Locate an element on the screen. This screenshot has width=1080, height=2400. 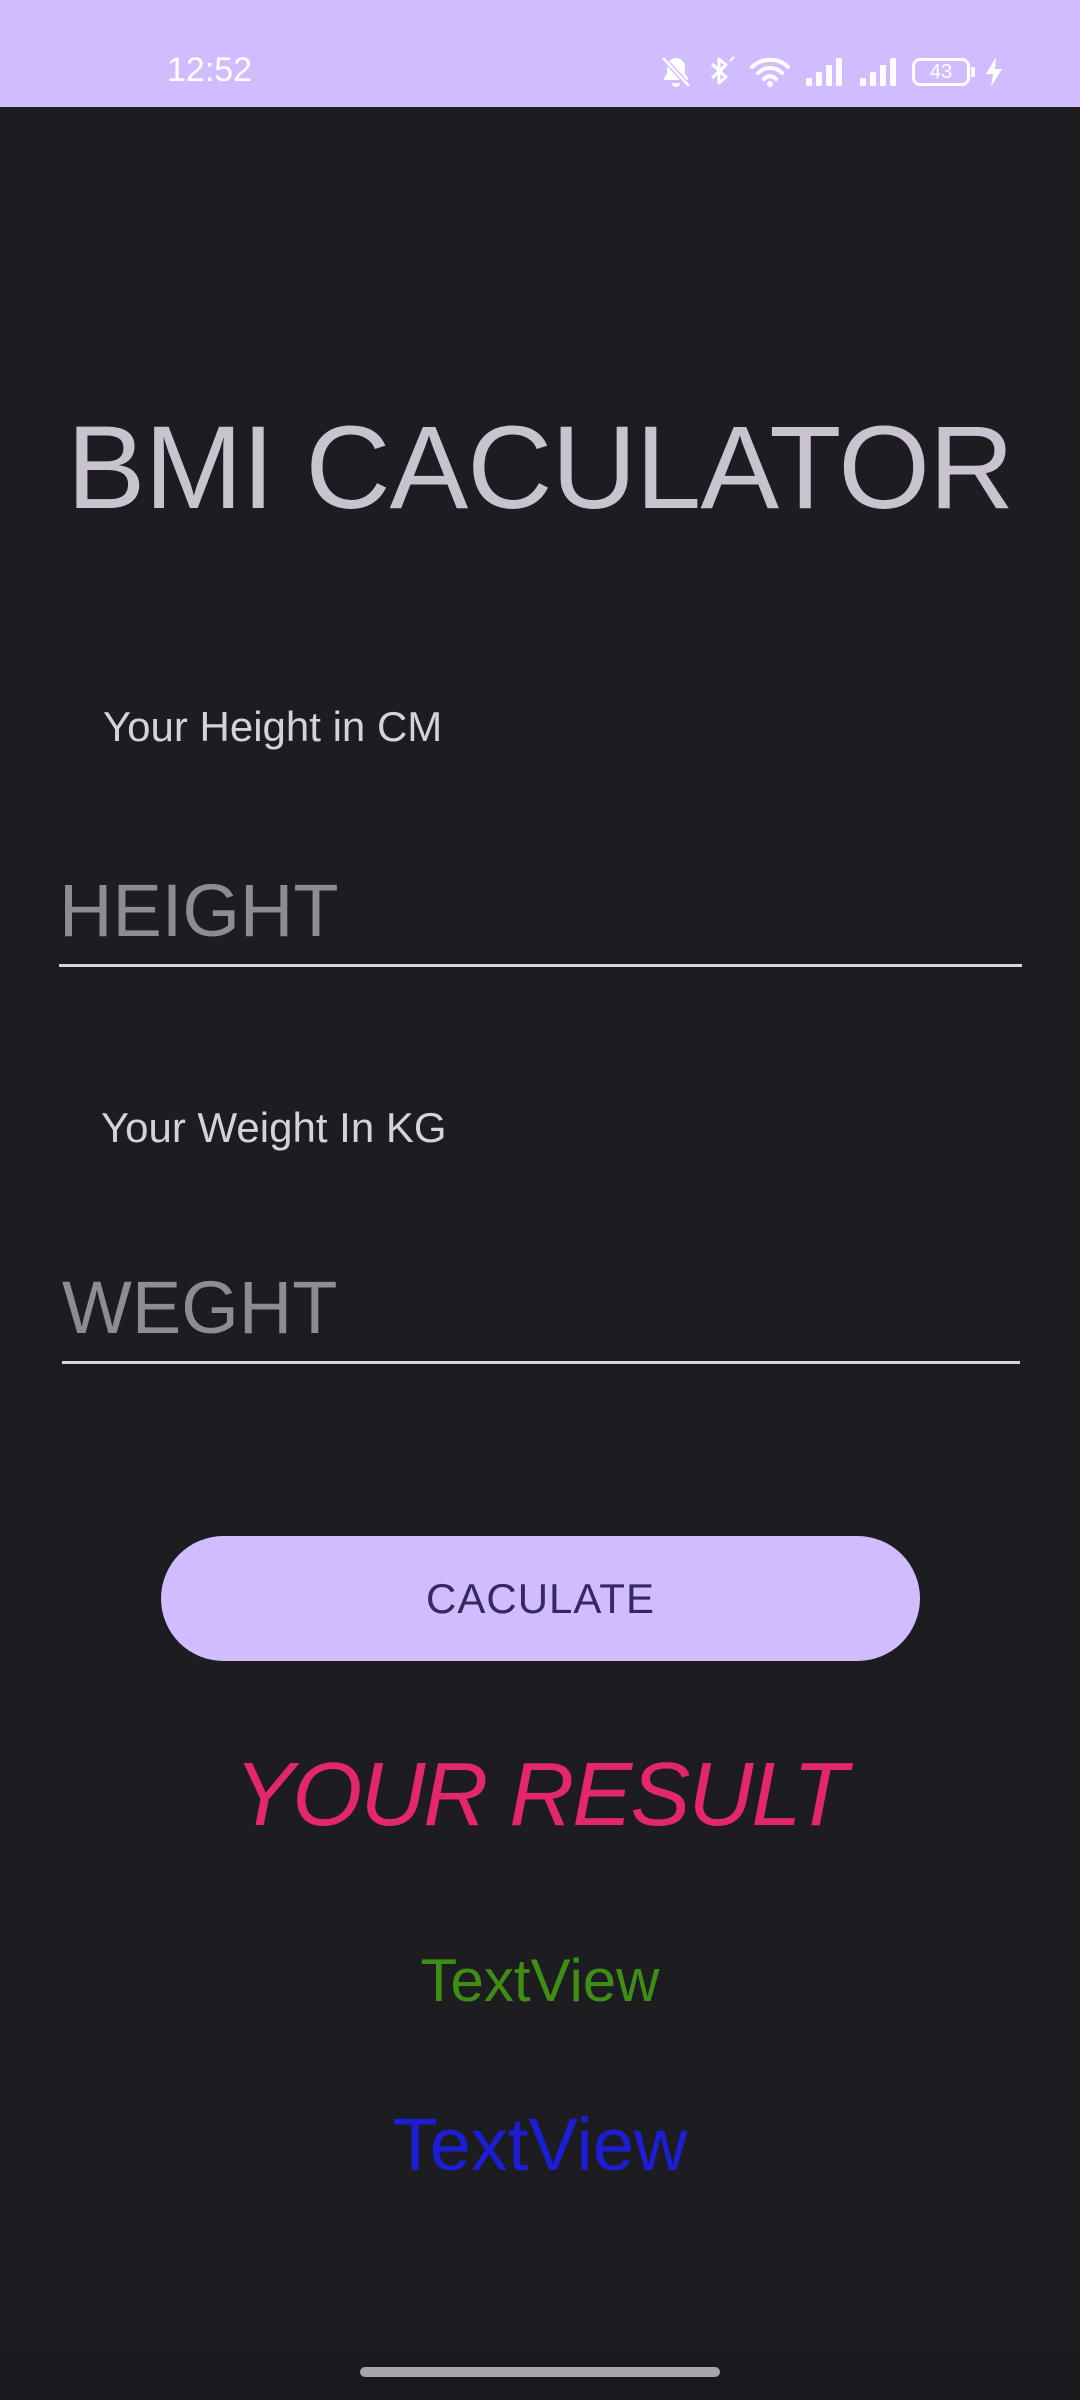
status-icons: 43 is located at coordinates (832, 72).